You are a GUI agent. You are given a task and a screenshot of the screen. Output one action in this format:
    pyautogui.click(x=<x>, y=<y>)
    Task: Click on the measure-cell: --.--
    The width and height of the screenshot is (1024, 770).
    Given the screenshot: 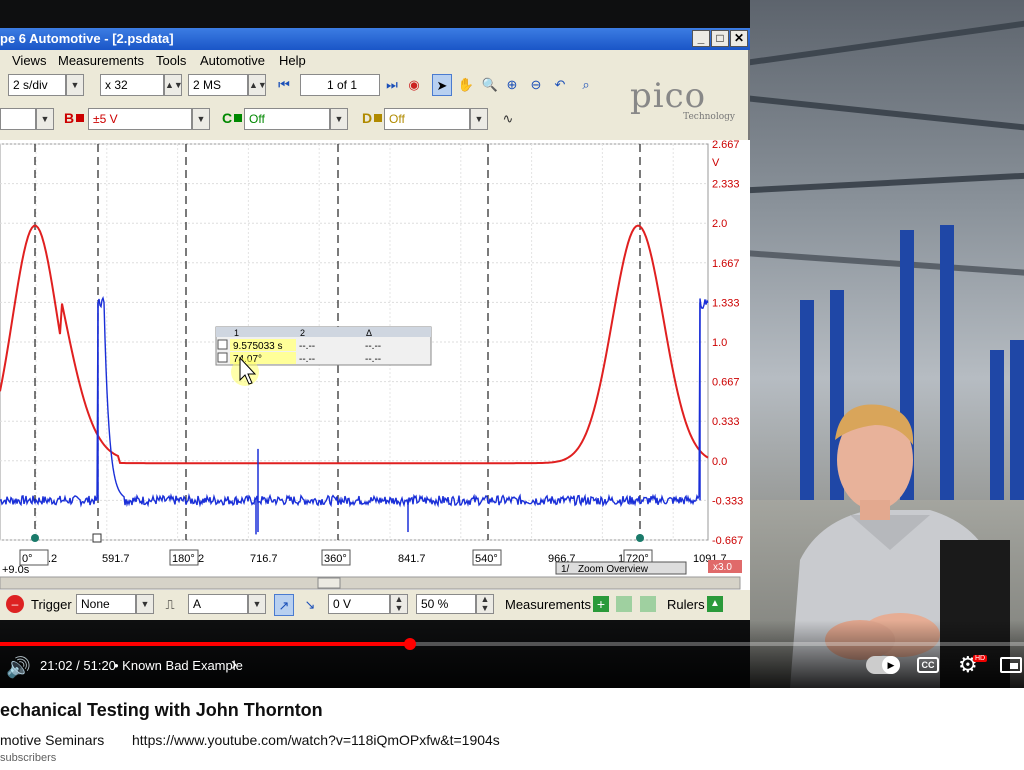 What is the action you would take?
    pyautogui.click(x=373, y=346)
    